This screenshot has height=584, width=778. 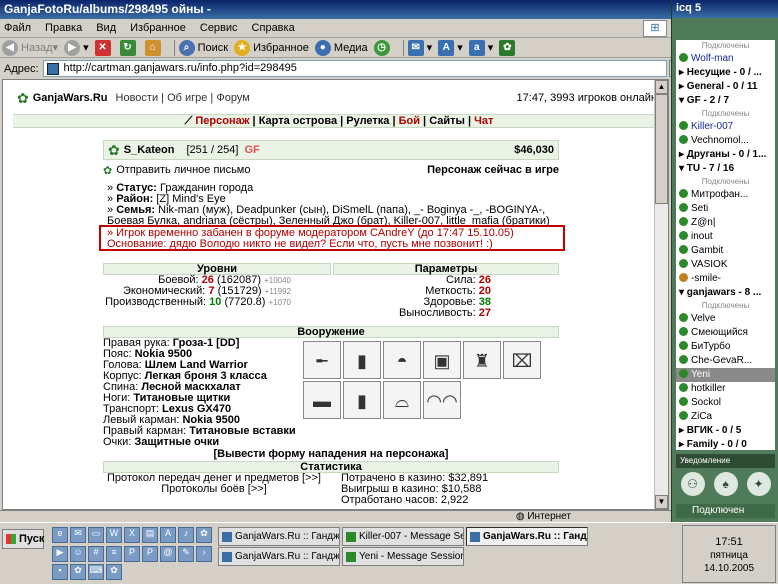 What do you see at coordinates (725, 403) in the screenshot?
I see `icq-contact: Sockol` at bounding box center [725, 403].